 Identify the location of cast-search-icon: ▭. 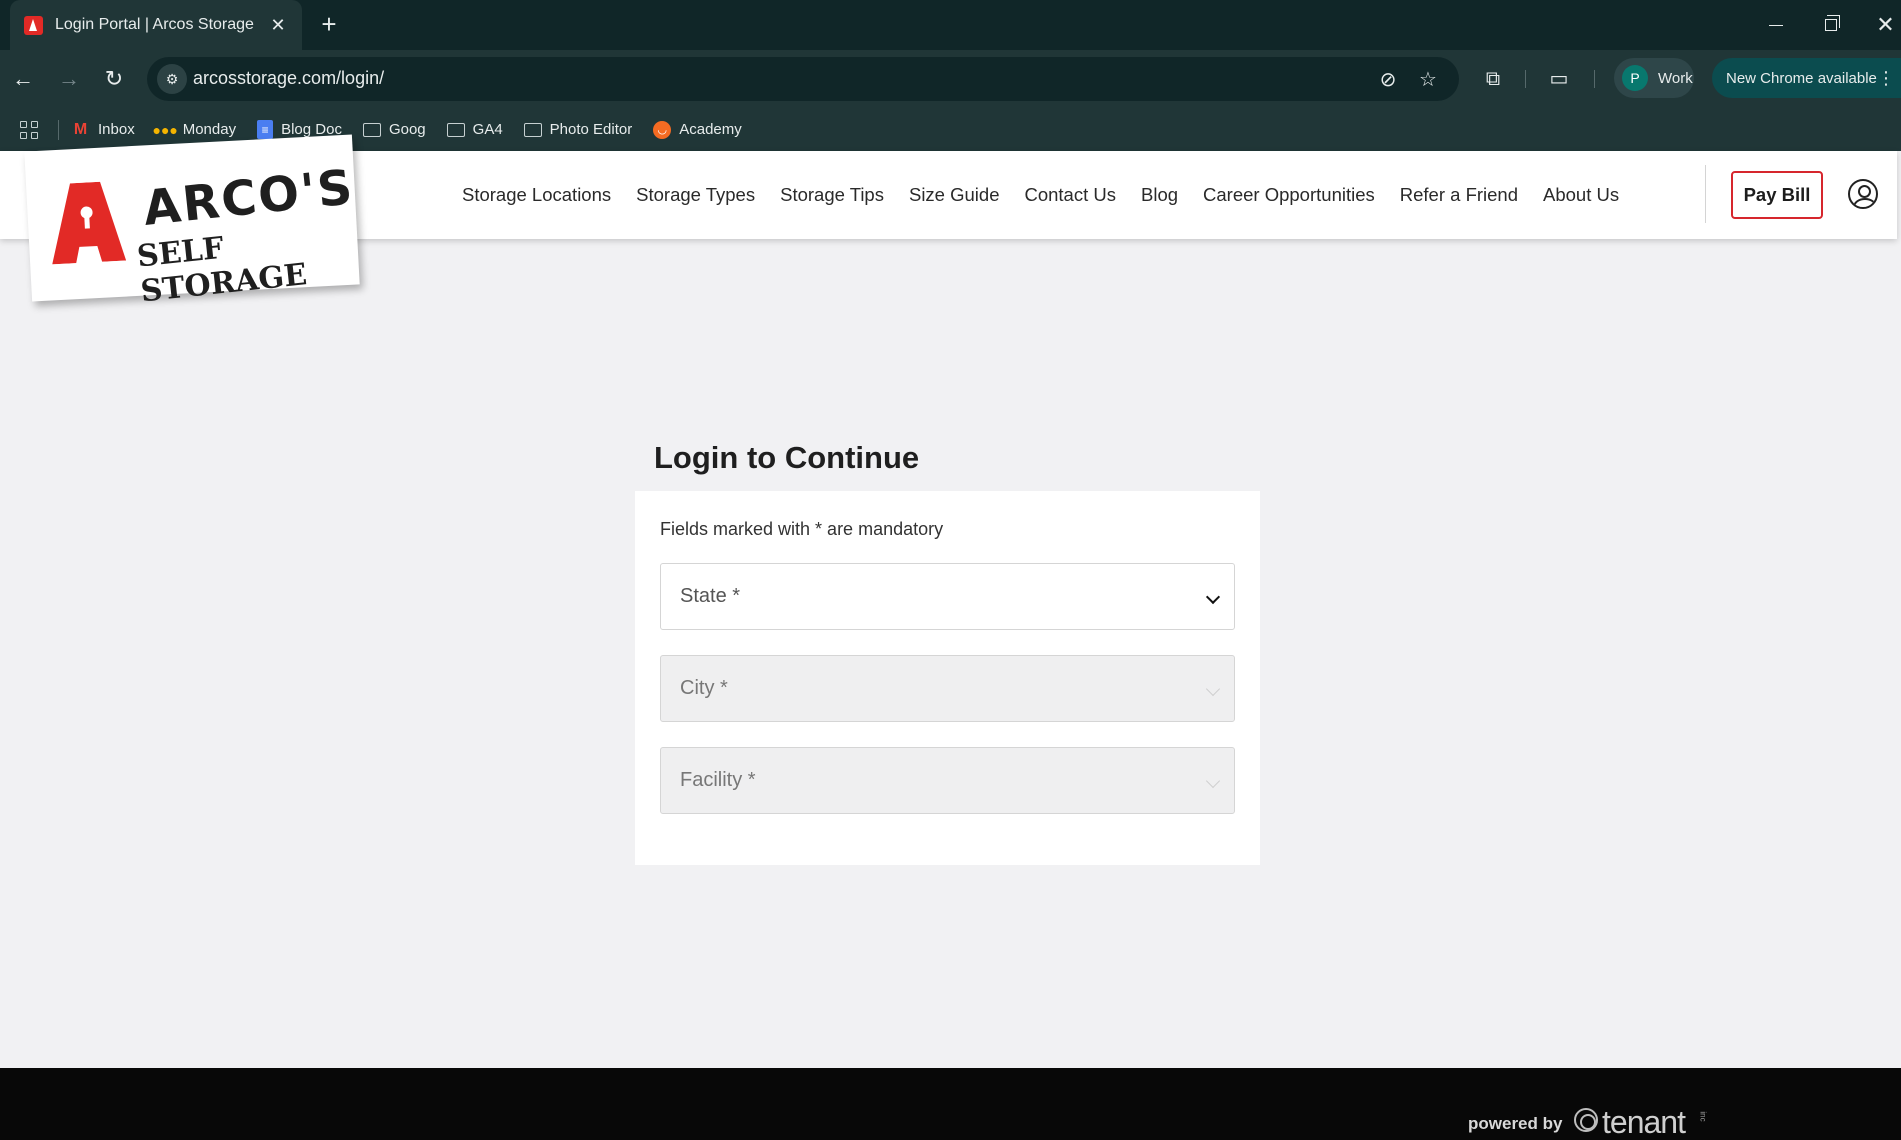
(1559, 79).